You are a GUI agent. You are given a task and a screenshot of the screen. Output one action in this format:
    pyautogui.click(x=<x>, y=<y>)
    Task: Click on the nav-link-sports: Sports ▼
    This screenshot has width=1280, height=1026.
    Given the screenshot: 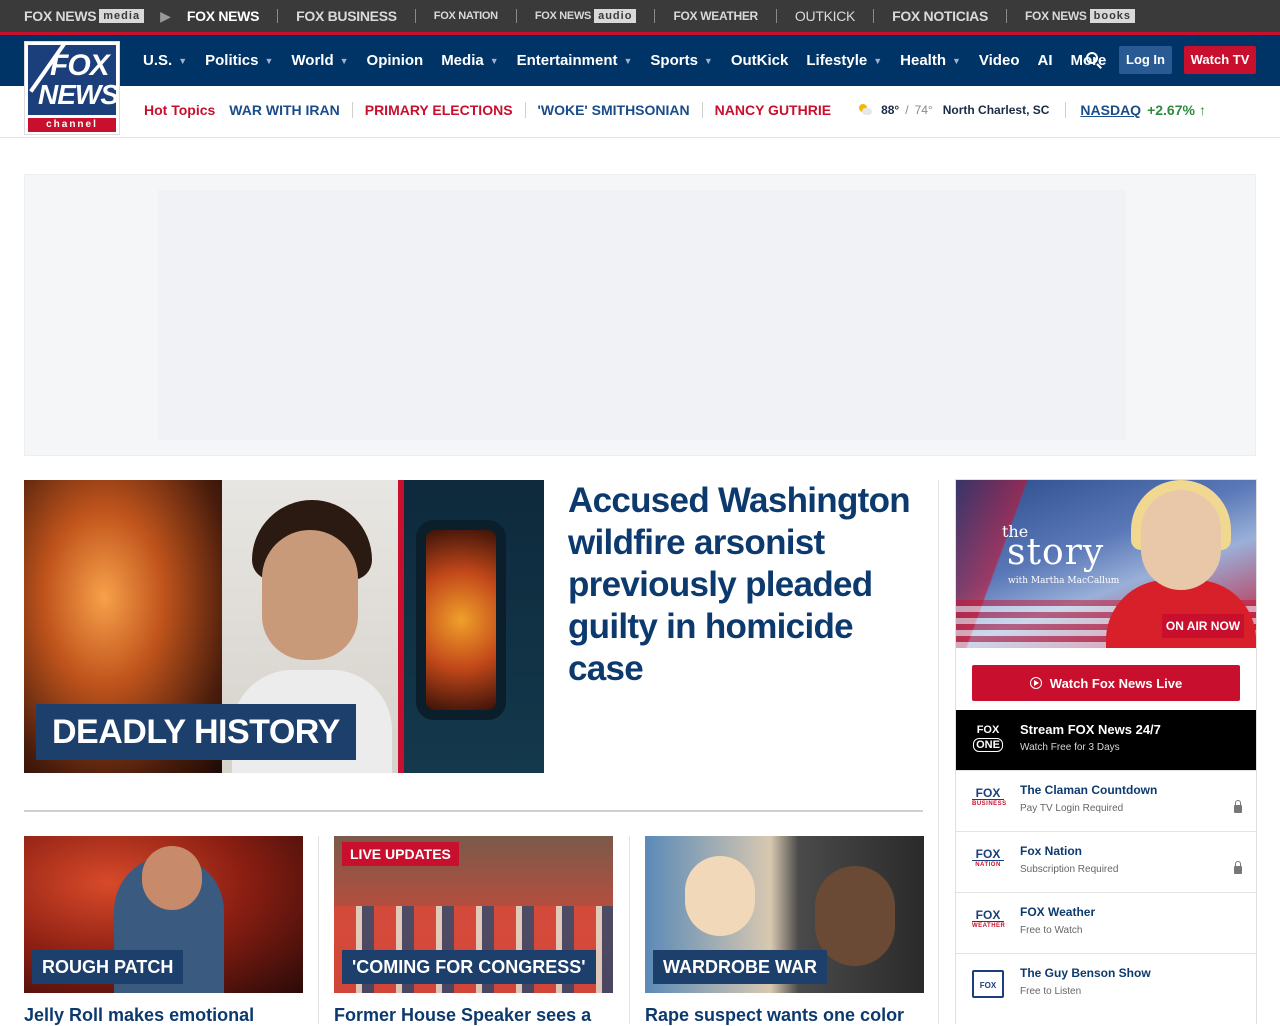 What is the action you would take?
    pyautogui.click(x=681, y=60)
    